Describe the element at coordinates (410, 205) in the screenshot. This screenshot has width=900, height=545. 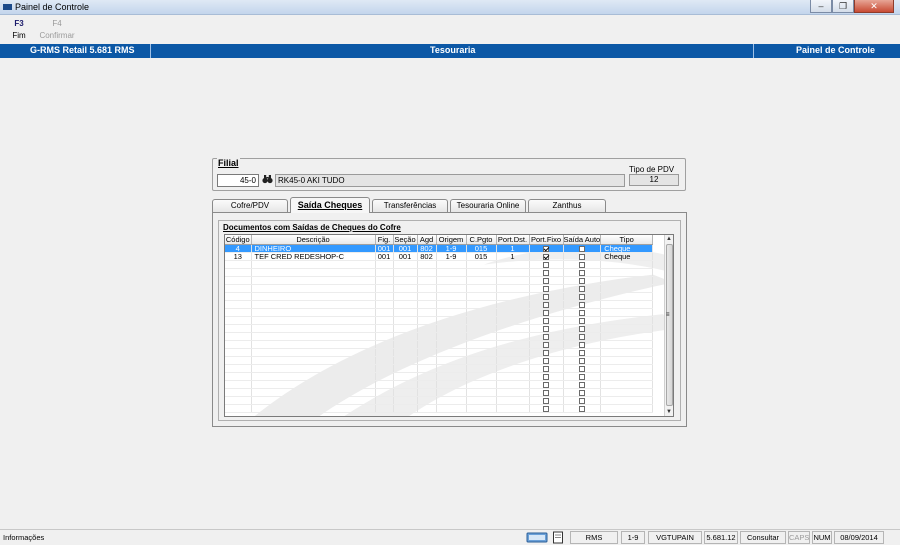
I see `tab-transferencias: Transferências` at that location.